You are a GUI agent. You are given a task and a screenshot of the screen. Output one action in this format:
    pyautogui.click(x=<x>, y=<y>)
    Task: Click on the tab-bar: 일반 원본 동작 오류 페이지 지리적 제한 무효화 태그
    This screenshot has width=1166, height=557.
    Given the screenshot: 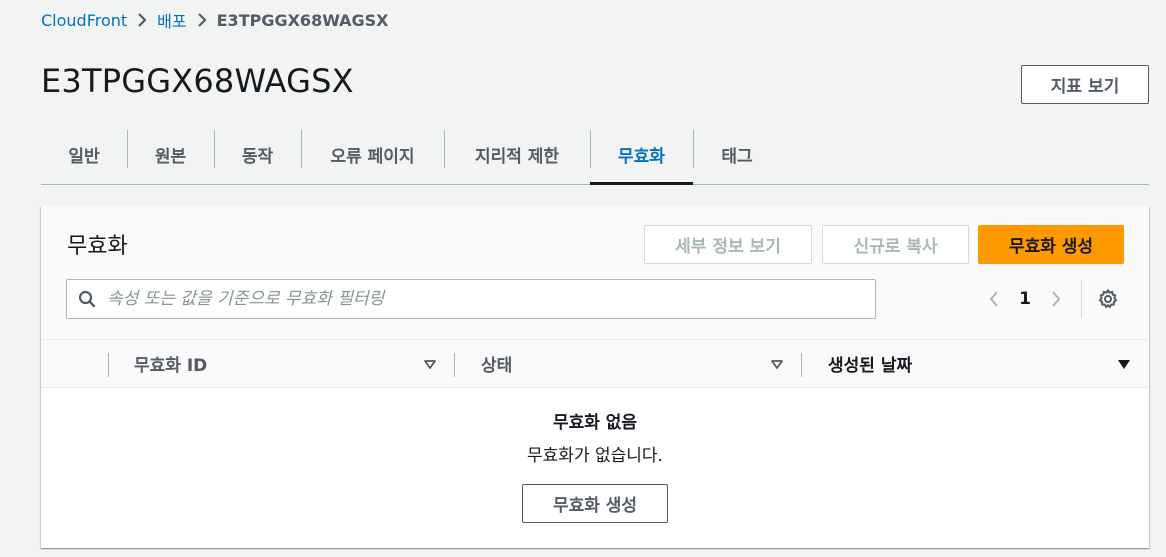 What is the action you would take?
    pyautogui.click(x=595, y=154)
    